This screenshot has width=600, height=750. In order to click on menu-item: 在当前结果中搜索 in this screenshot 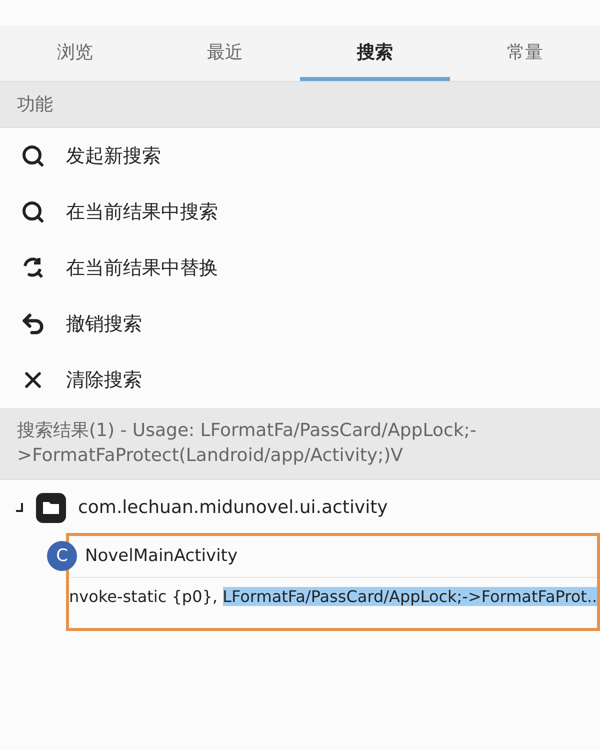, I will do `click(142, 212)`.